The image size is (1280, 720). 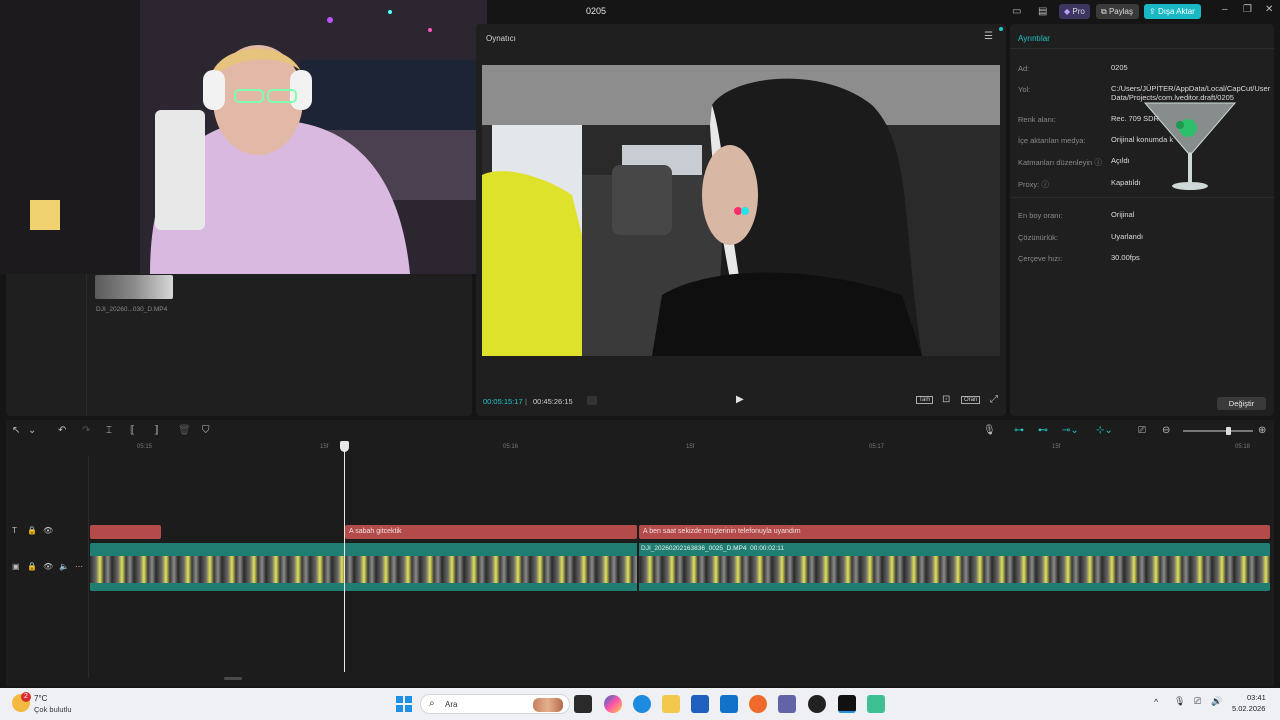 I want to click on split-icon: ⌶, so click(x=109, y=430).